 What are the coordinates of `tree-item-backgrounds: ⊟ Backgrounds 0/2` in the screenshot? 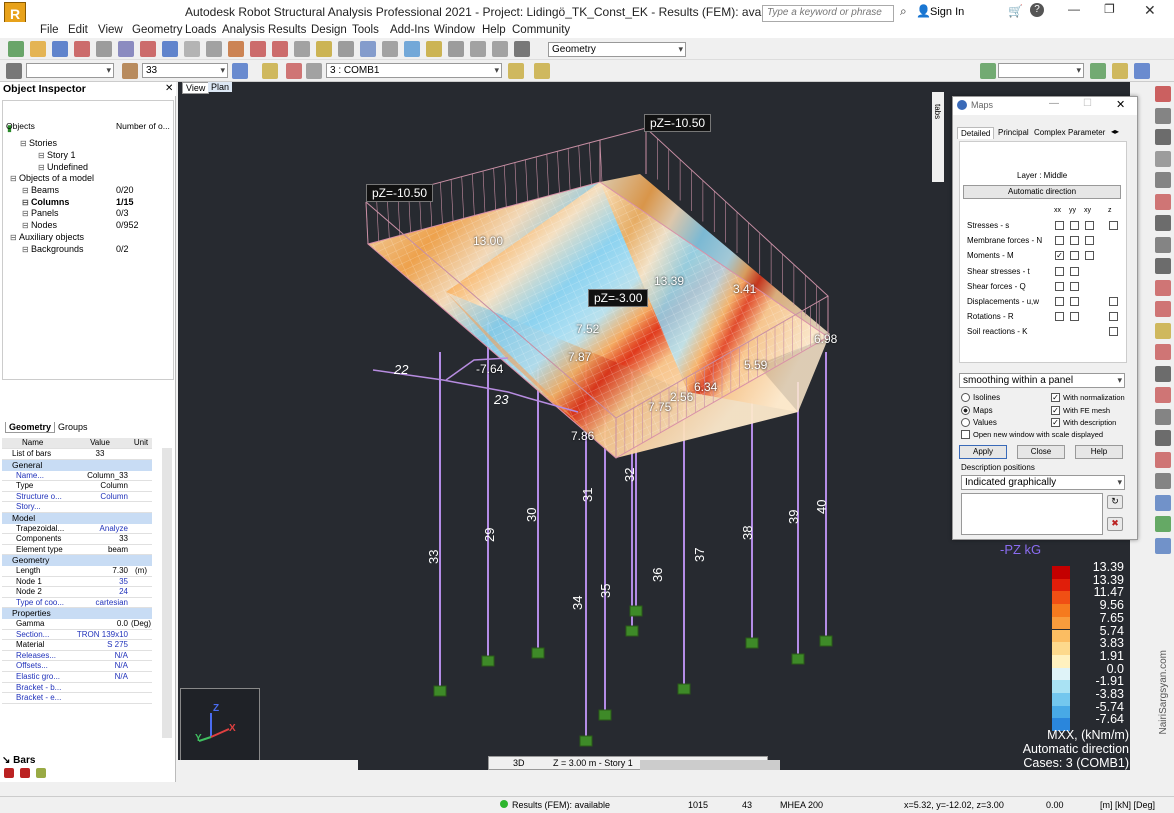 It's located at (75, 249).